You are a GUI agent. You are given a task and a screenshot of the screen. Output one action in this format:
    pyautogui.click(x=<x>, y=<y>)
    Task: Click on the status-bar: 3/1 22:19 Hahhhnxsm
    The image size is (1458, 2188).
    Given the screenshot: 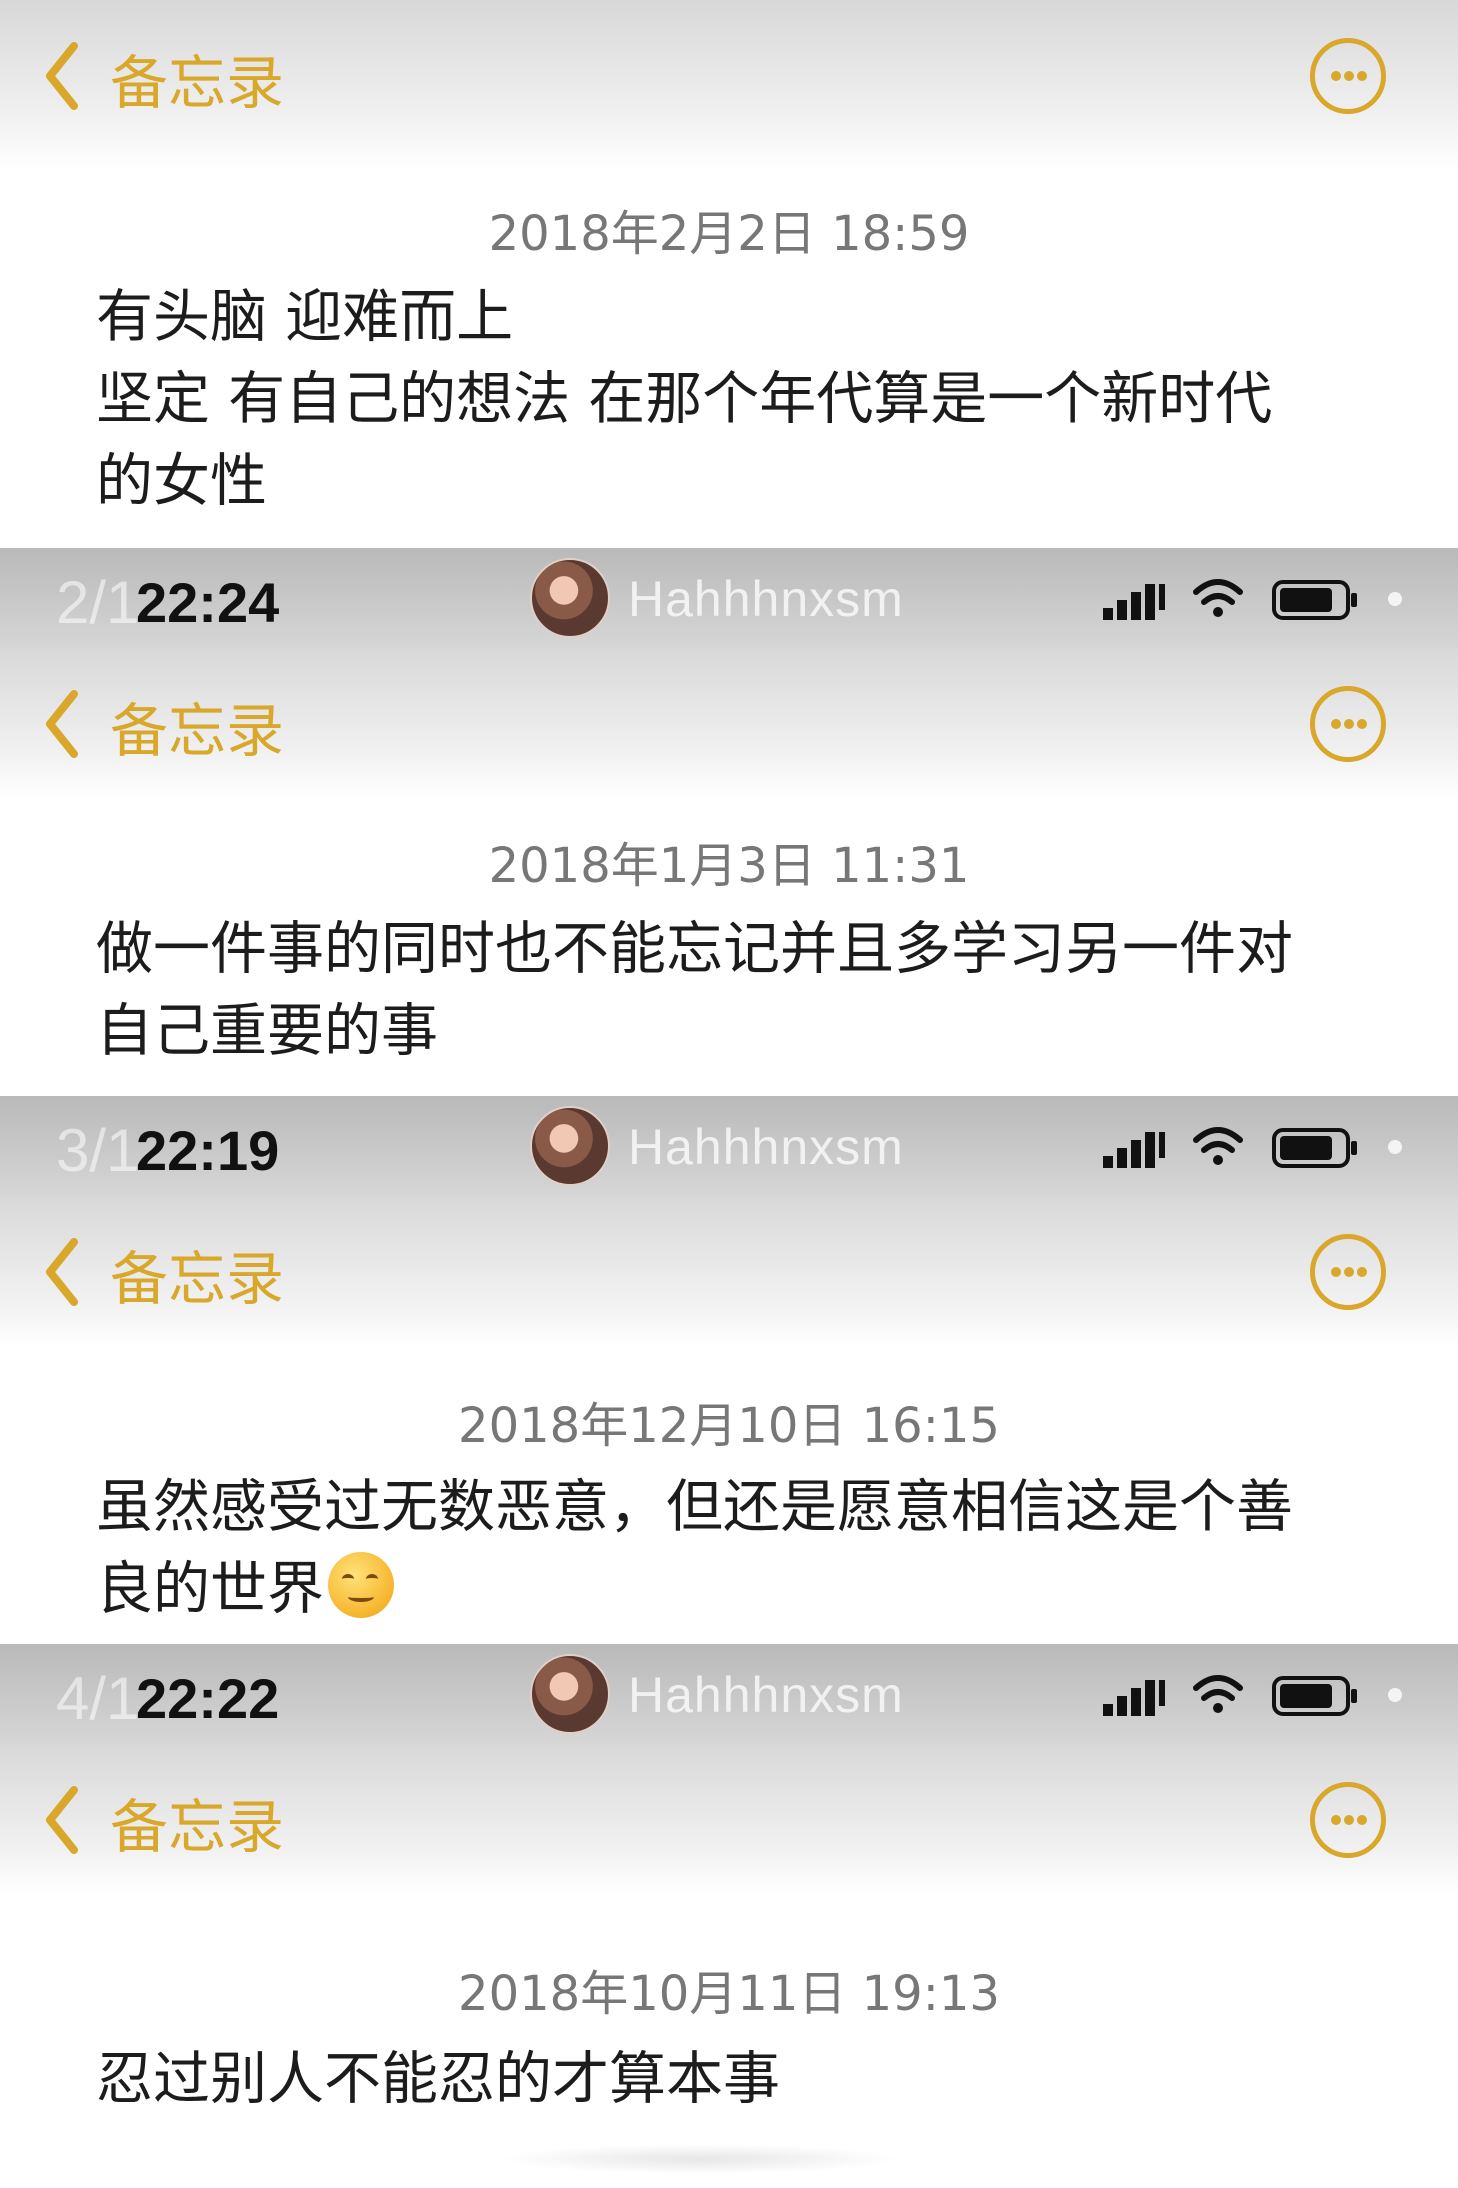 What is the action you would take?
    pyautogui.click(x=729, y=1146)
    